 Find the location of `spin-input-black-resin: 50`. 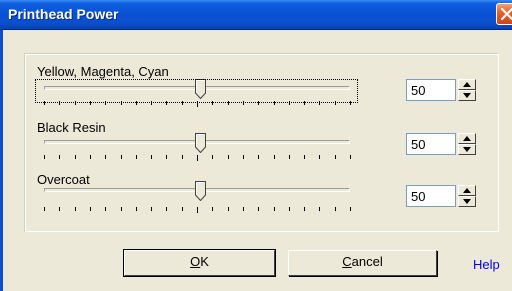

spin-input-black-resin: 50 is located at coordinates (431, 144).